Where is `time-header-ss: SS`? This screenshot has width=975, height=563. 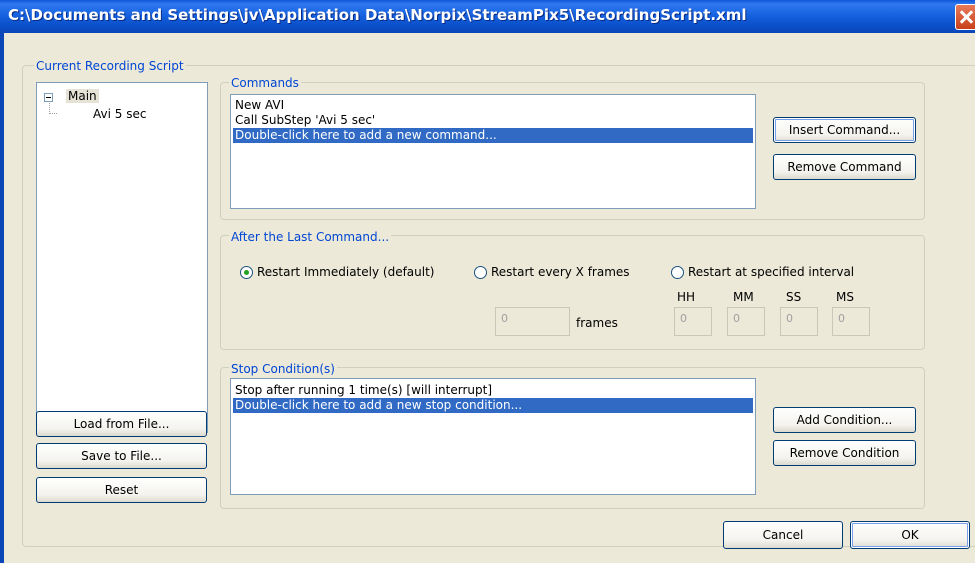 time-header-ss: SS is located at coordinates (794, 297).